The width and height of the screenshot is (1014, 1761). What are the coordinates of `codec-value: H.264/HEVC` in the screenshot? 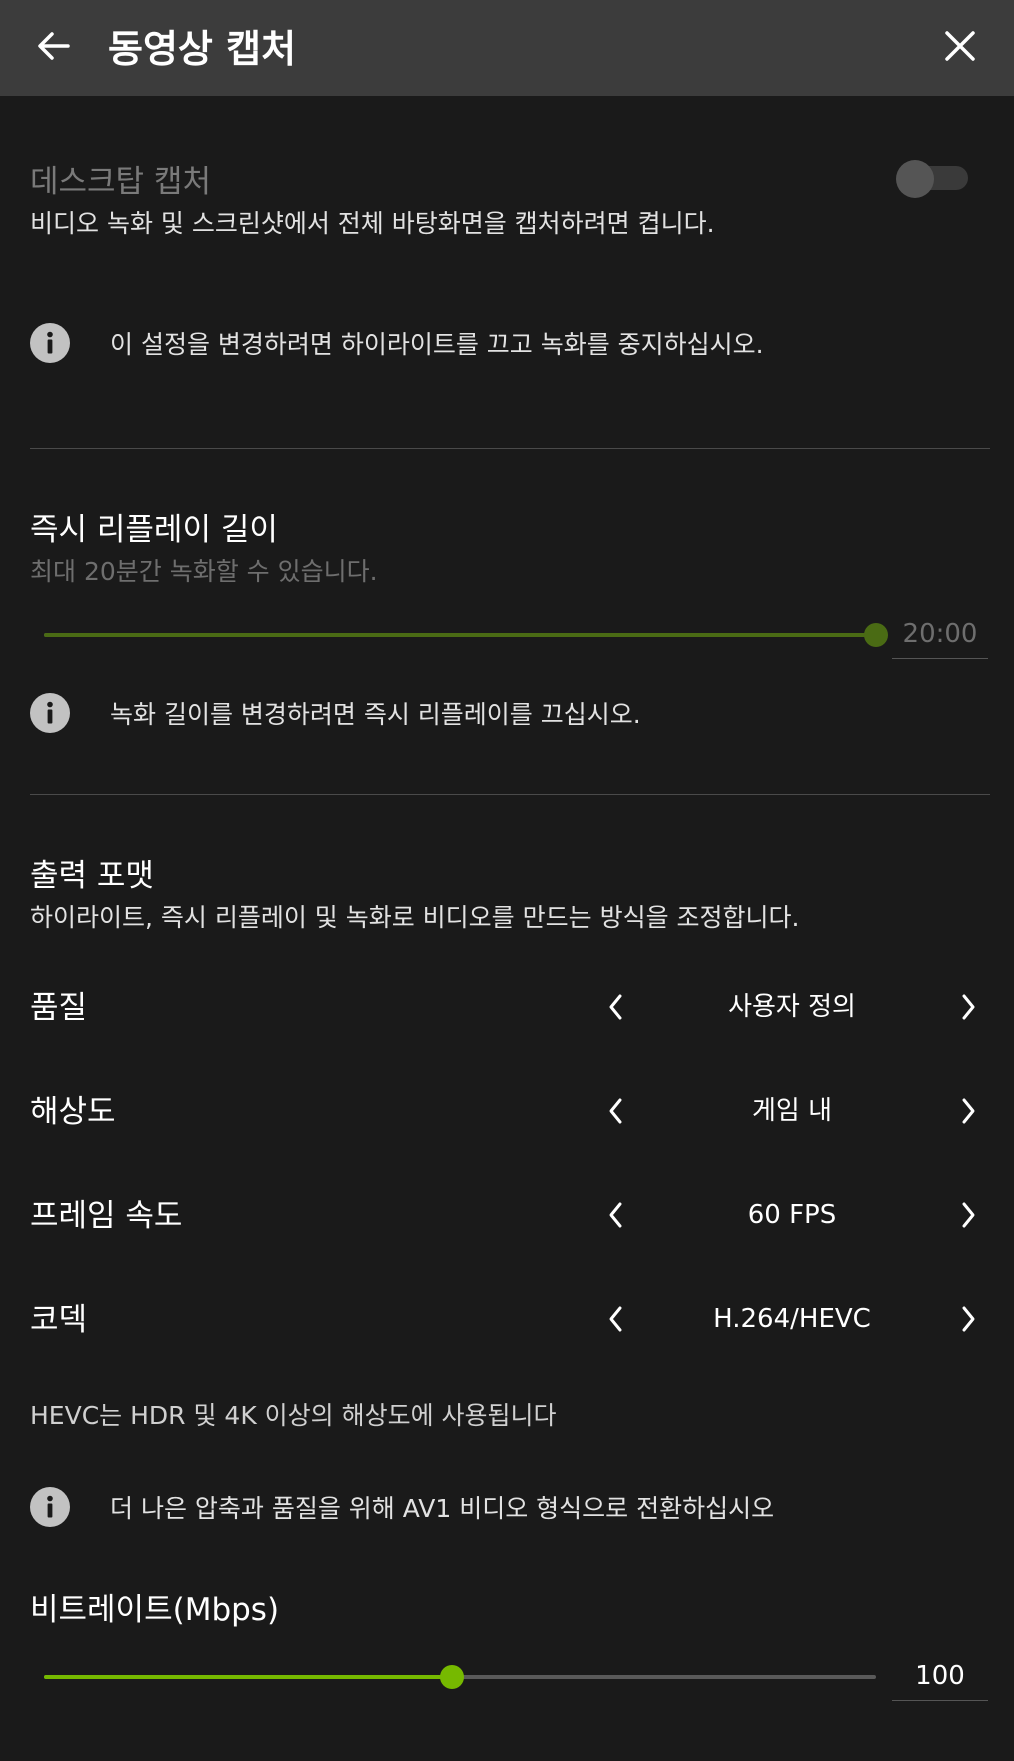 It's located at (792, 1319).